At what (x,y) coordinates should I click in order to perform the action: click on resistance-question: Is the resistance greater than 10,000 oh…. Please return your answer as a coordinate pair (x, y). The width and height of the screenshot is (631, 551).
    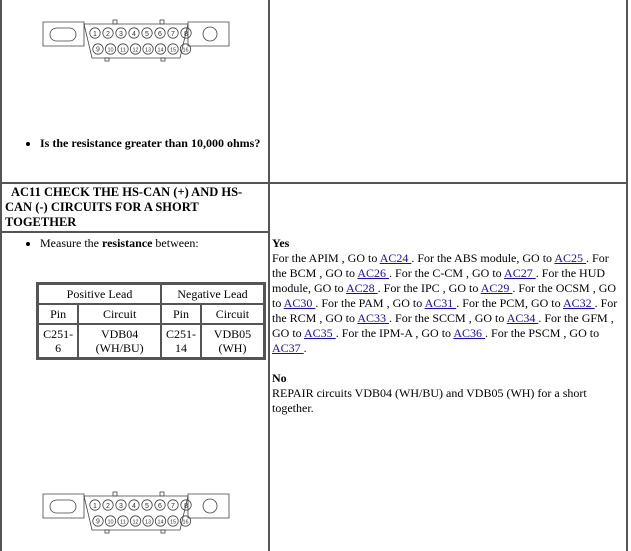
    Looking at the image, I should click on (153, 143).